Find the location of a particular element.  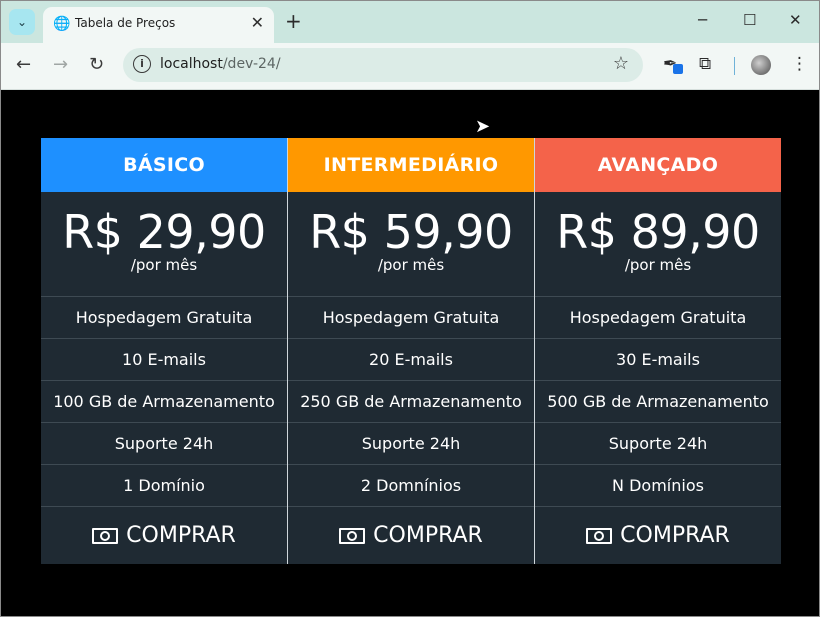

globe-icon: 🌐 is located at coordinates (62, 24).